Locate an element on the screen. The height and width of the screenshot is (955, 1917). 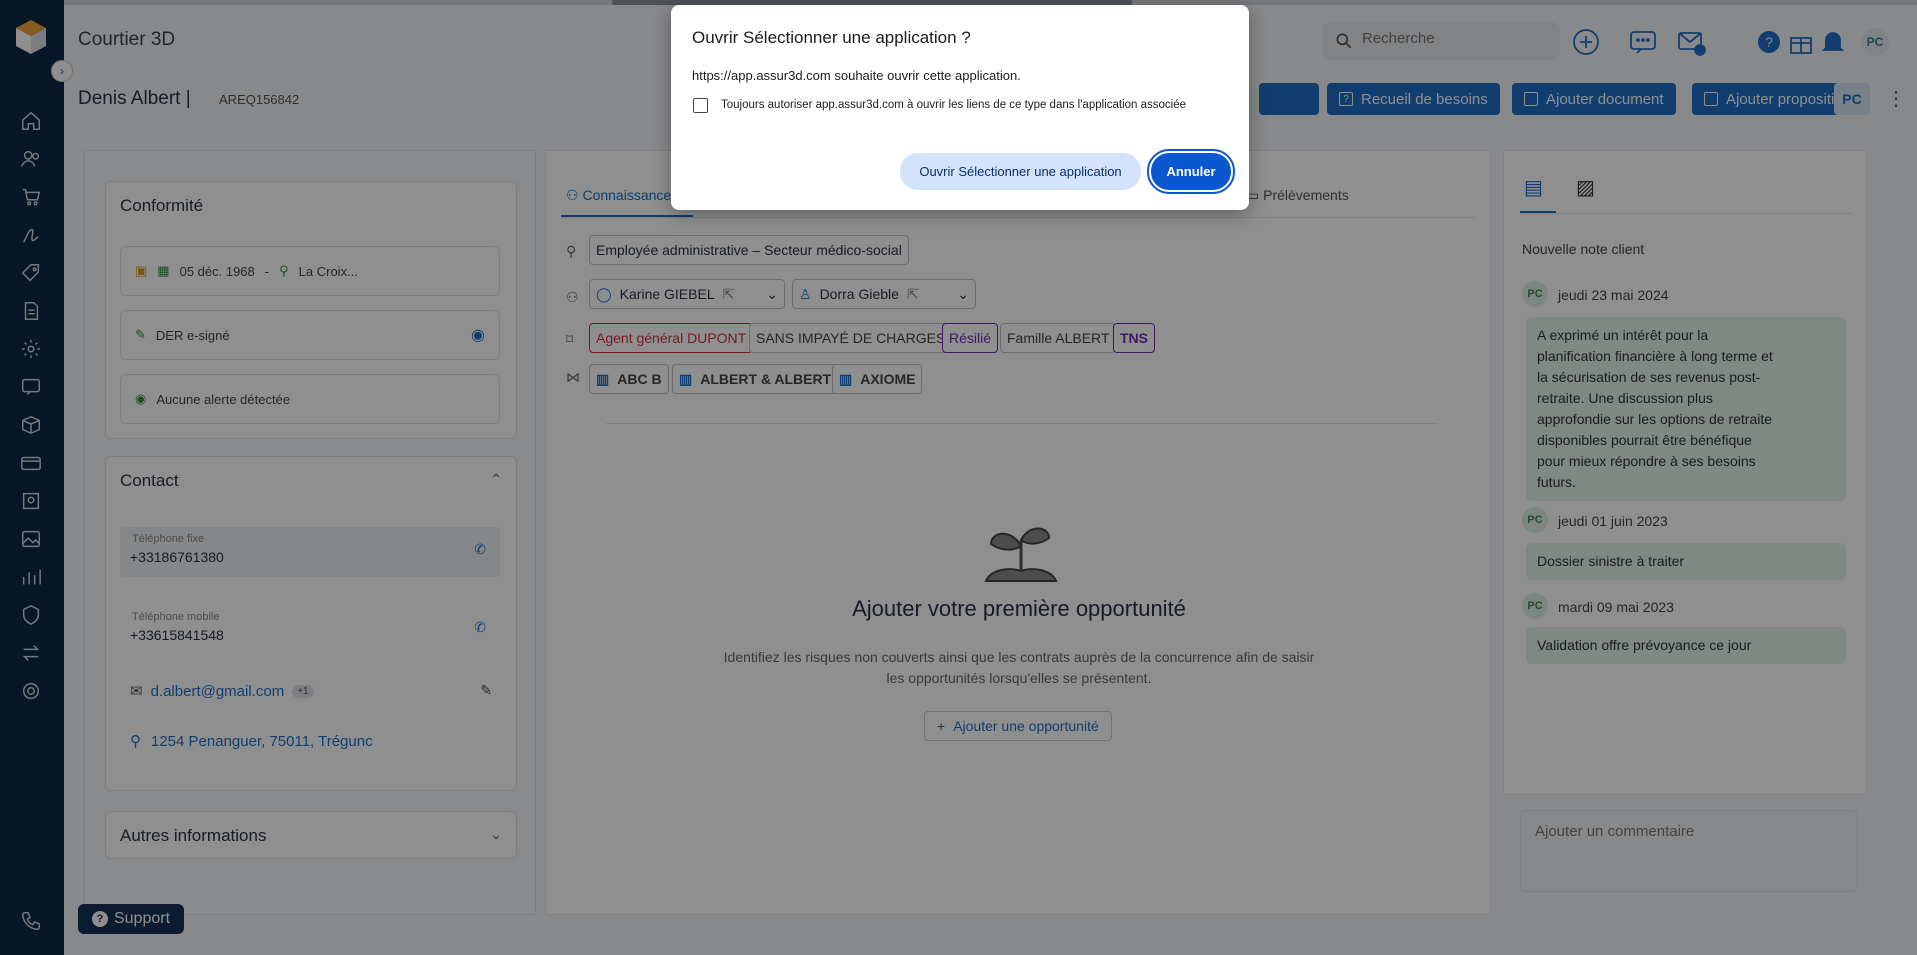
dialog-title: Ouvrir Sélectionner une application ? is located at coordinates (831, 37).